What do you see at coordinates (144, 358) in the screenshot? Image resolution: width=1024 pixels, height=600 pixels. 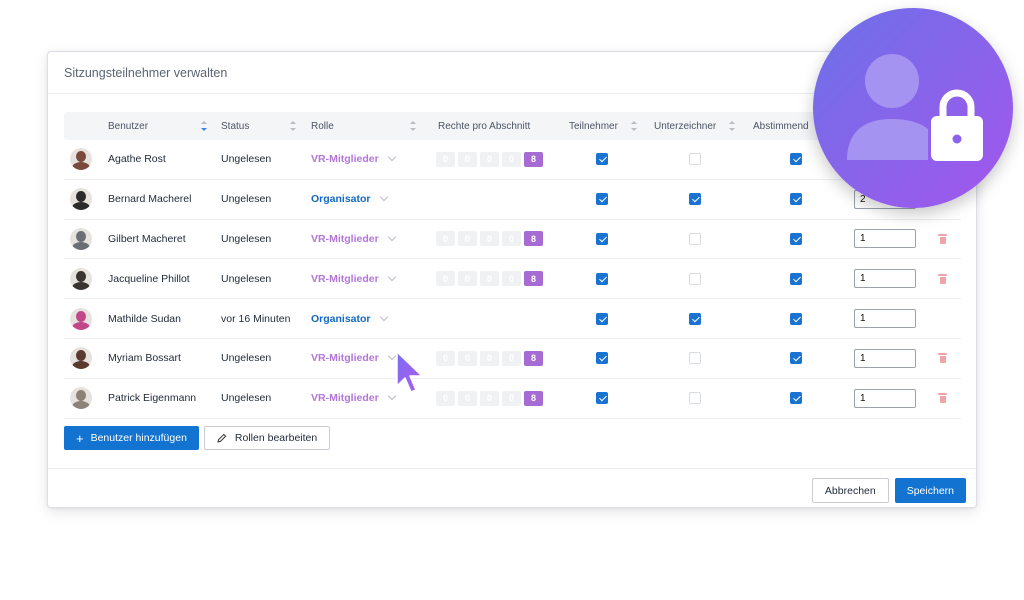 I see `user-name: Myriam Bossart` at bounding box center [144, 358].